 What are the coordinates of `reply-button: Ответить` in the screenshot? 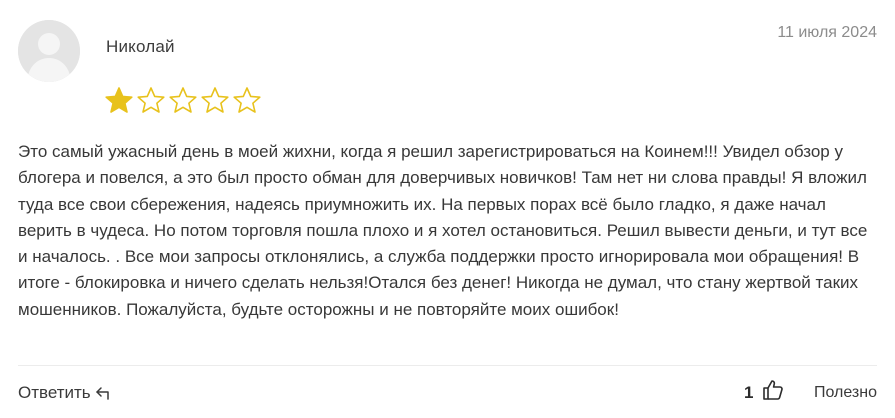 It's located at (65, 393).